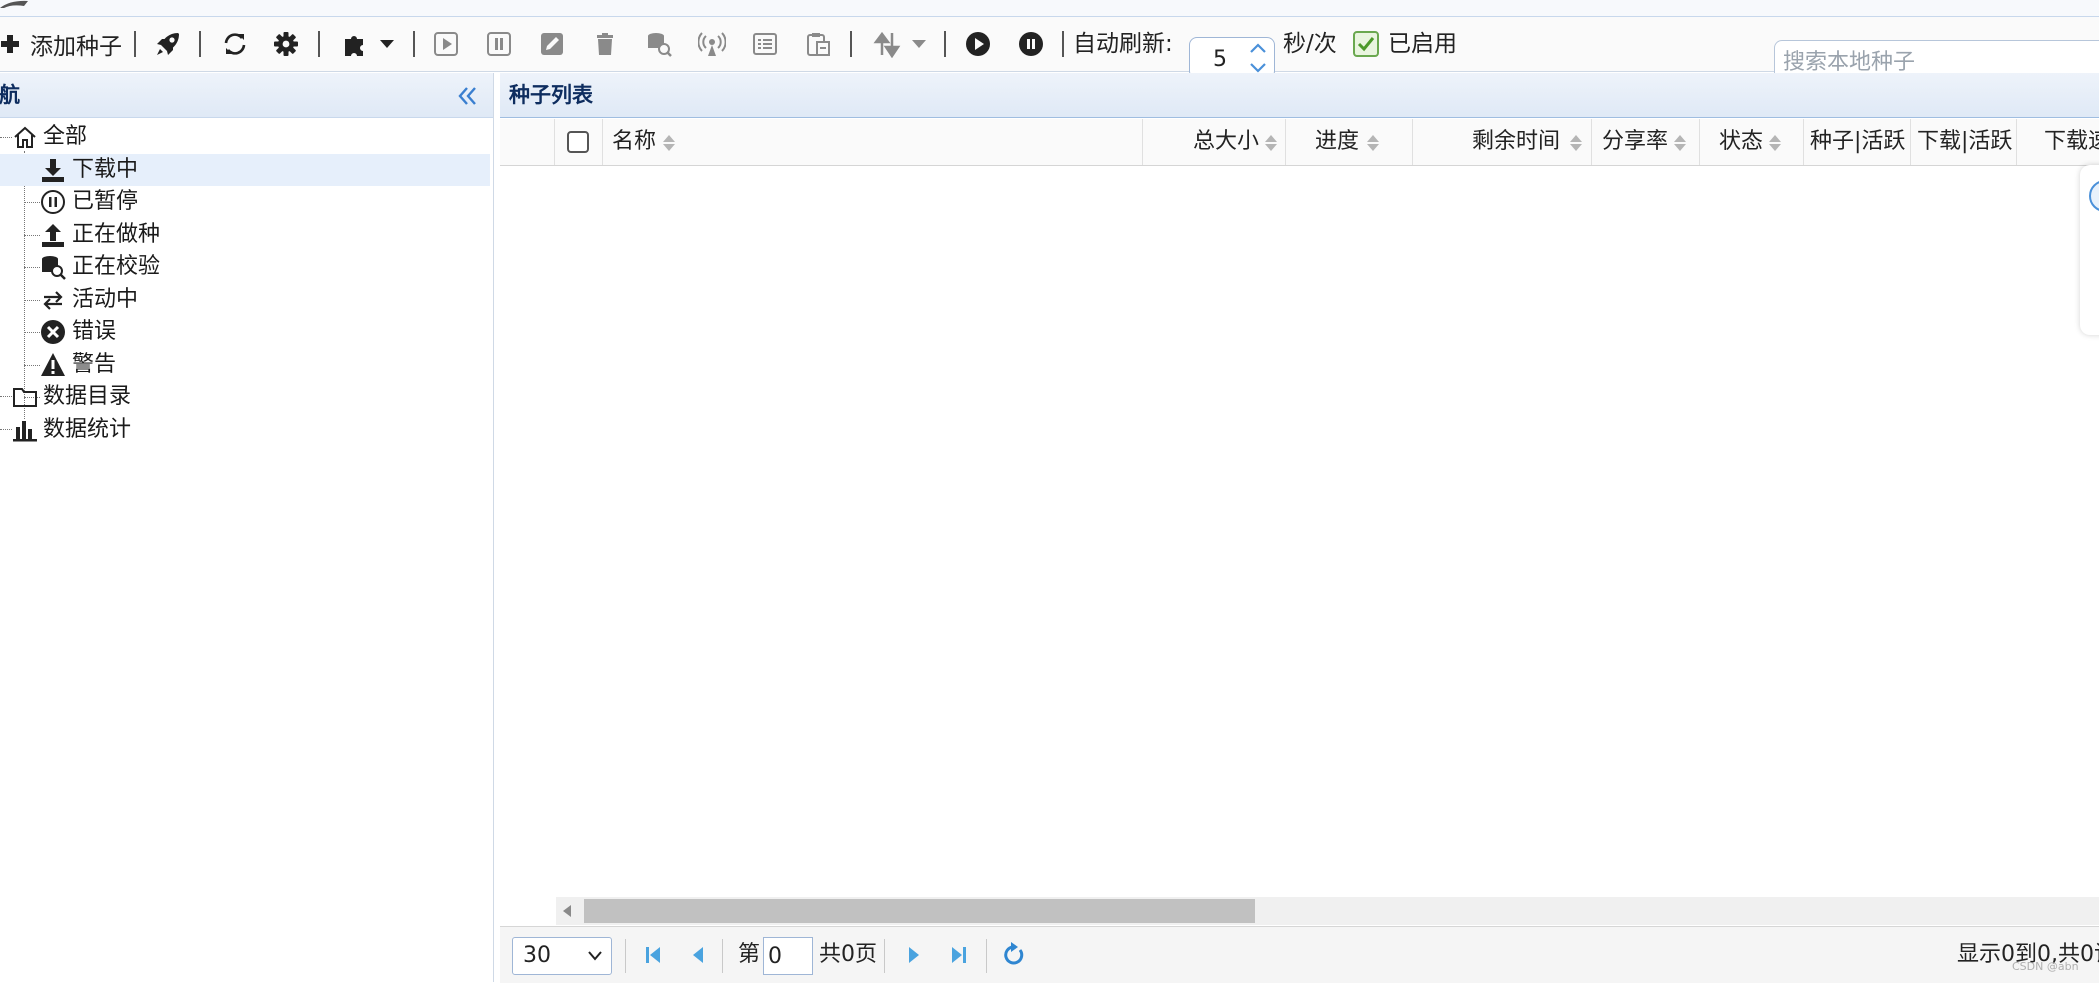 This screenshot has height=983, width=2099. I want to click on checkbox-checked-icon, so click(1366, 44).